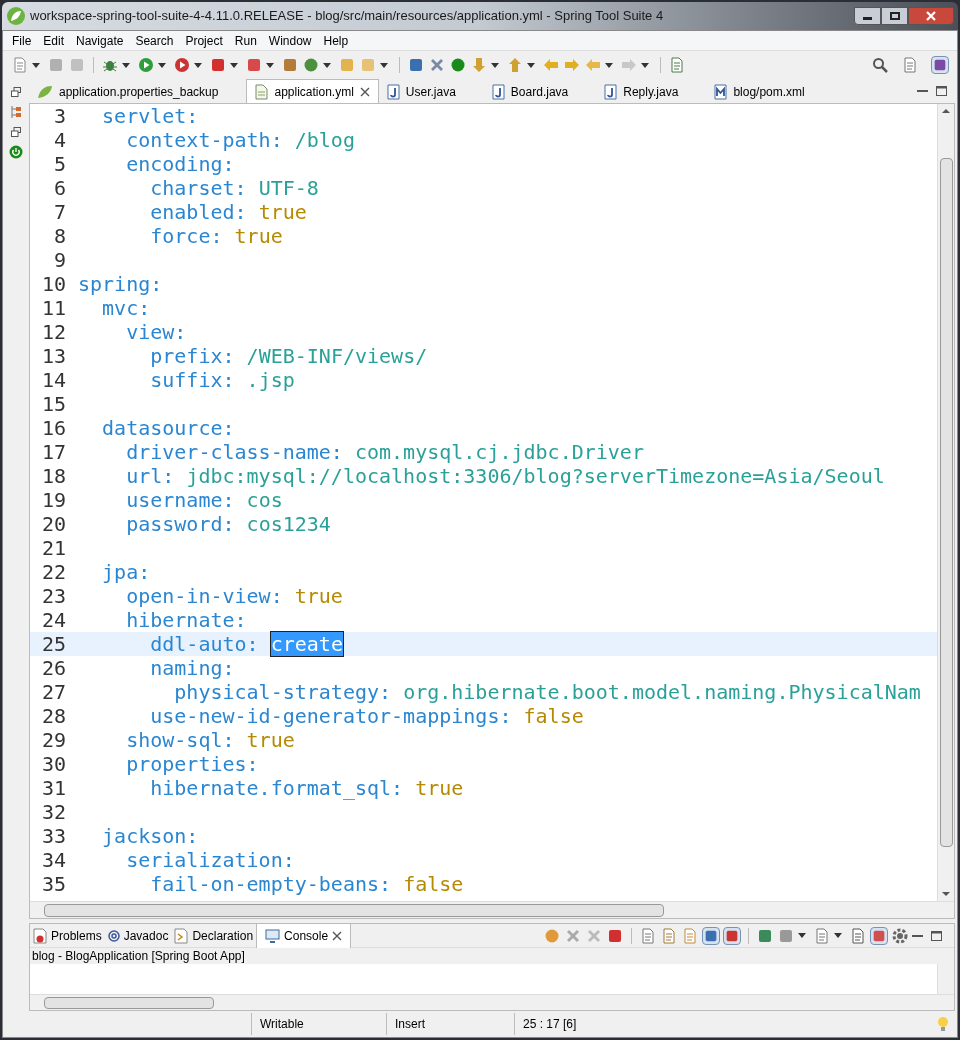 This screenshot has height=1040, width=960. What do you see at coordinates (156, 668) in the screenshot?
I see `yaml-key: naming:` at bounding box center [156, 668].